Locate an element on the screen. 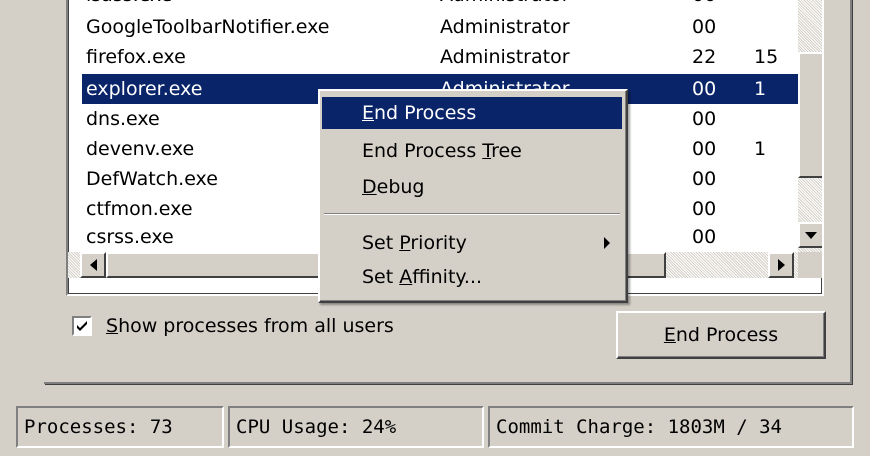 The width and height of the screenshot is (870, 456). scroll-right-button is located at coordinates (781, 265).